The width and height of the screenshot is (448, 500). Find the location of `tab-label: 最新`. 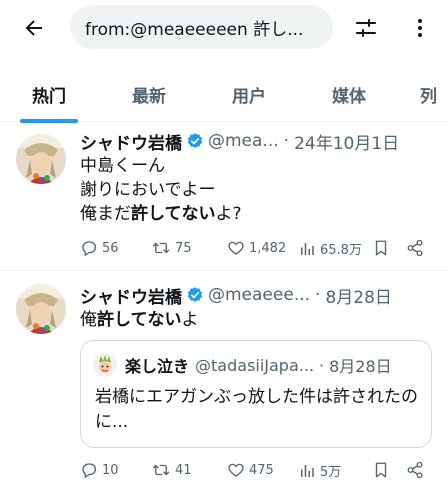

tab-label: 最新 is located at coordinates (149, 96).